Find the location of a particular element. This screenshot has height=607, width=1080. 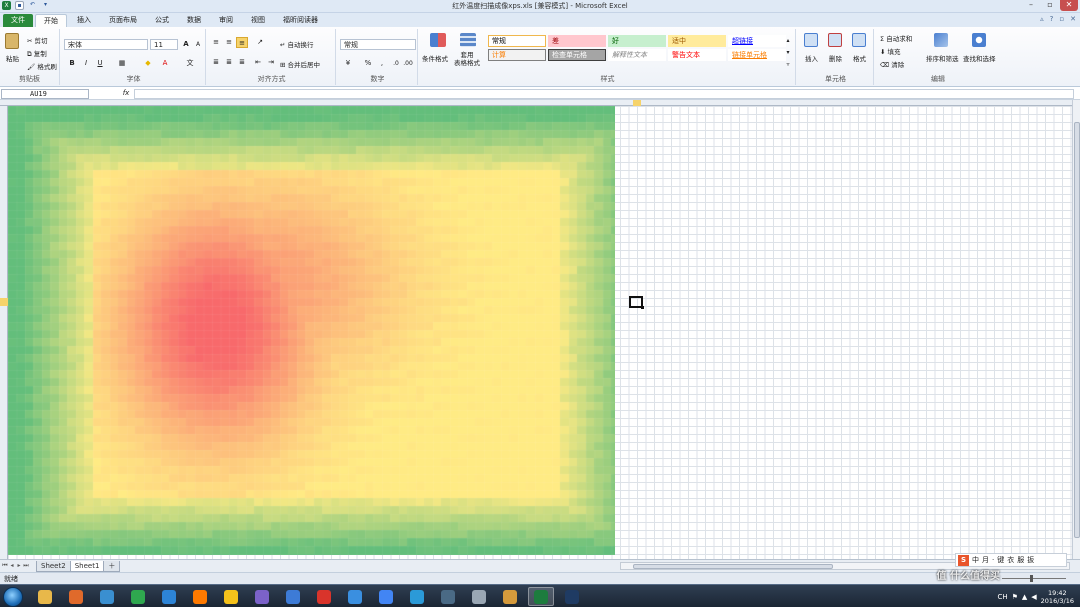

tab-insert: 插入 is located at coordinates (84, 20).